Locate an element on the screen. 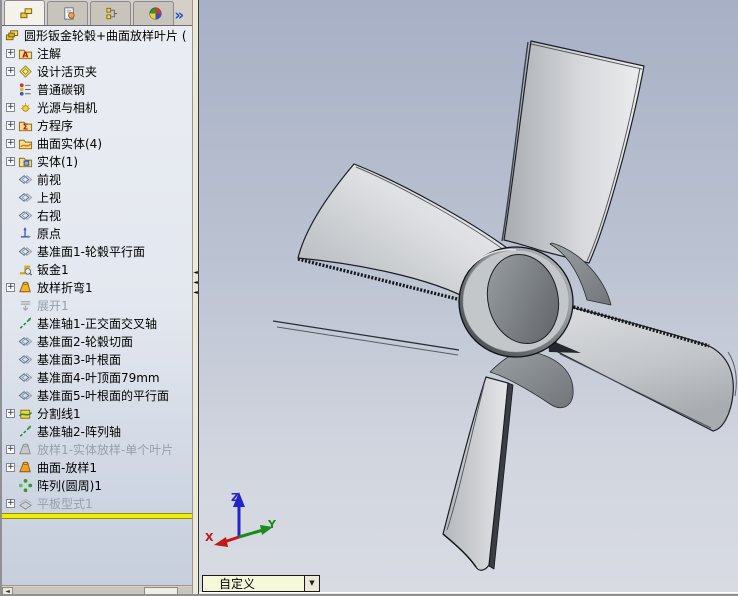  tree-item: 基准面5-叶根面的平行面 is located at coordinates (97, 395).